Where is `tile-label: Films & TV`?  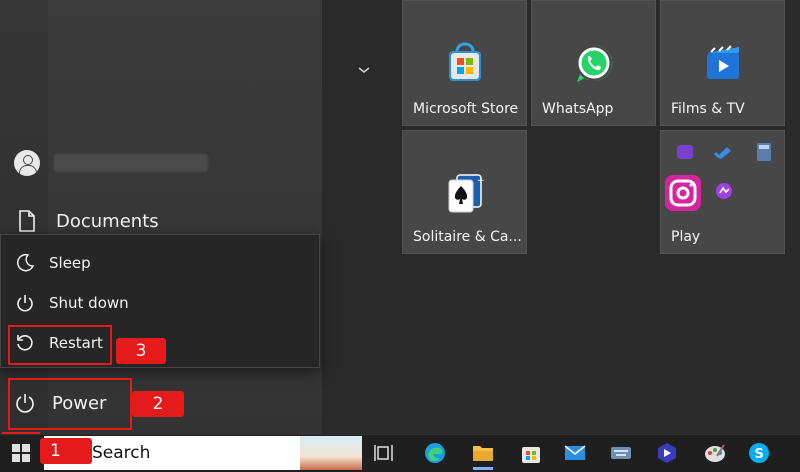
tile-label: Films & TV is located at coordinates (708, 109).